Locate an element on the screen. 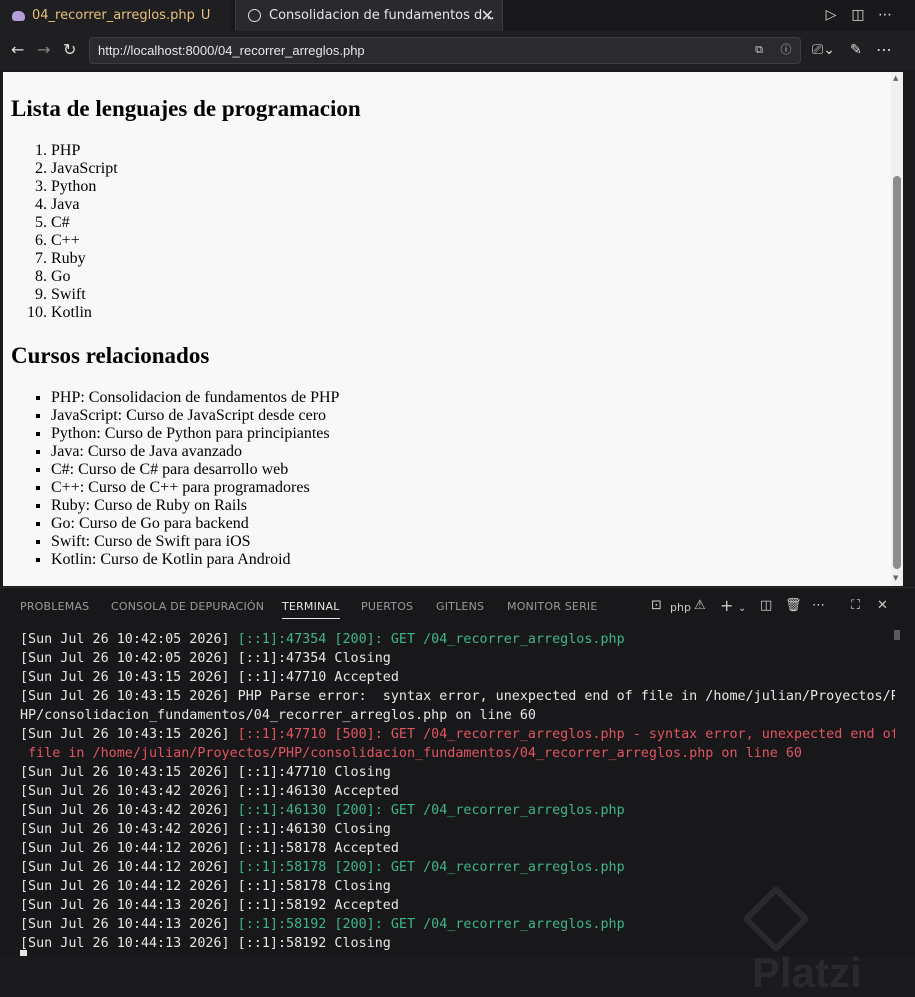 The height and width of the screenshot is (997, 915). log-message: [::1]:58178 Accepted is located at coordinates (314, 848).